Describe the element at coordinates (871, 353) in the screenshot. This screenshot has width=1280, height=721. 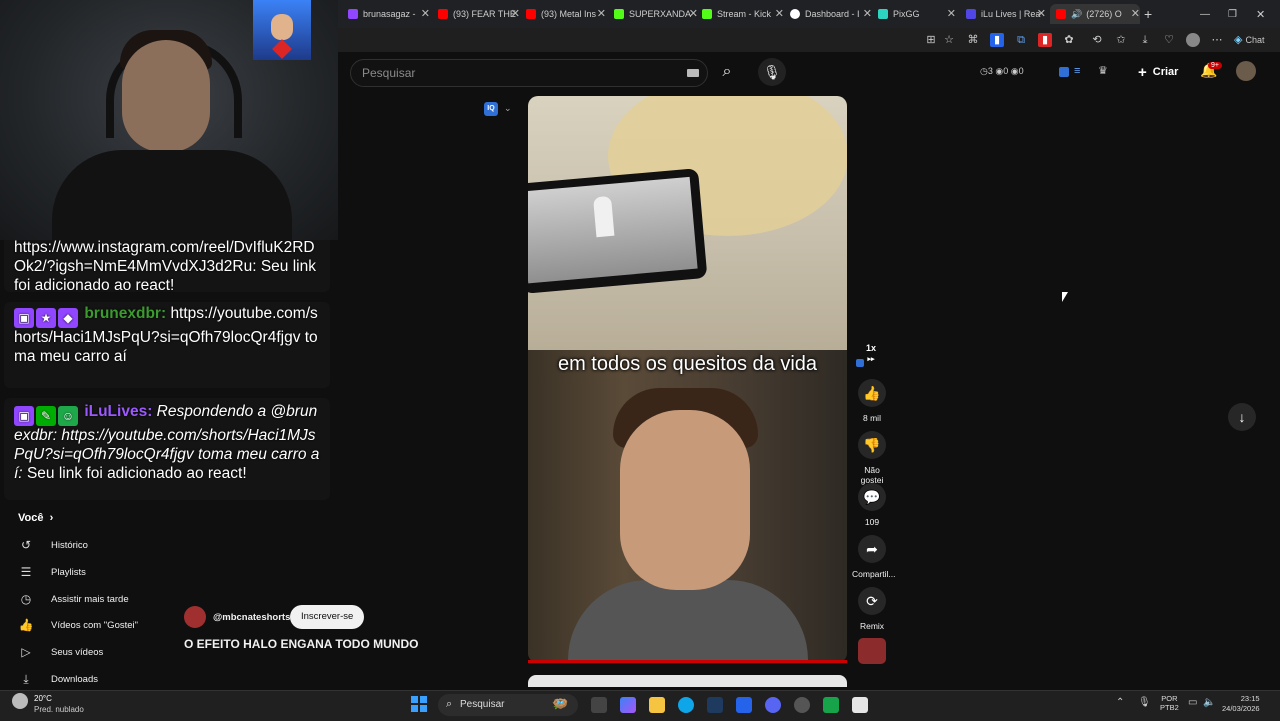
I see `playback-speed-button: 1x ▸▸` at that location.